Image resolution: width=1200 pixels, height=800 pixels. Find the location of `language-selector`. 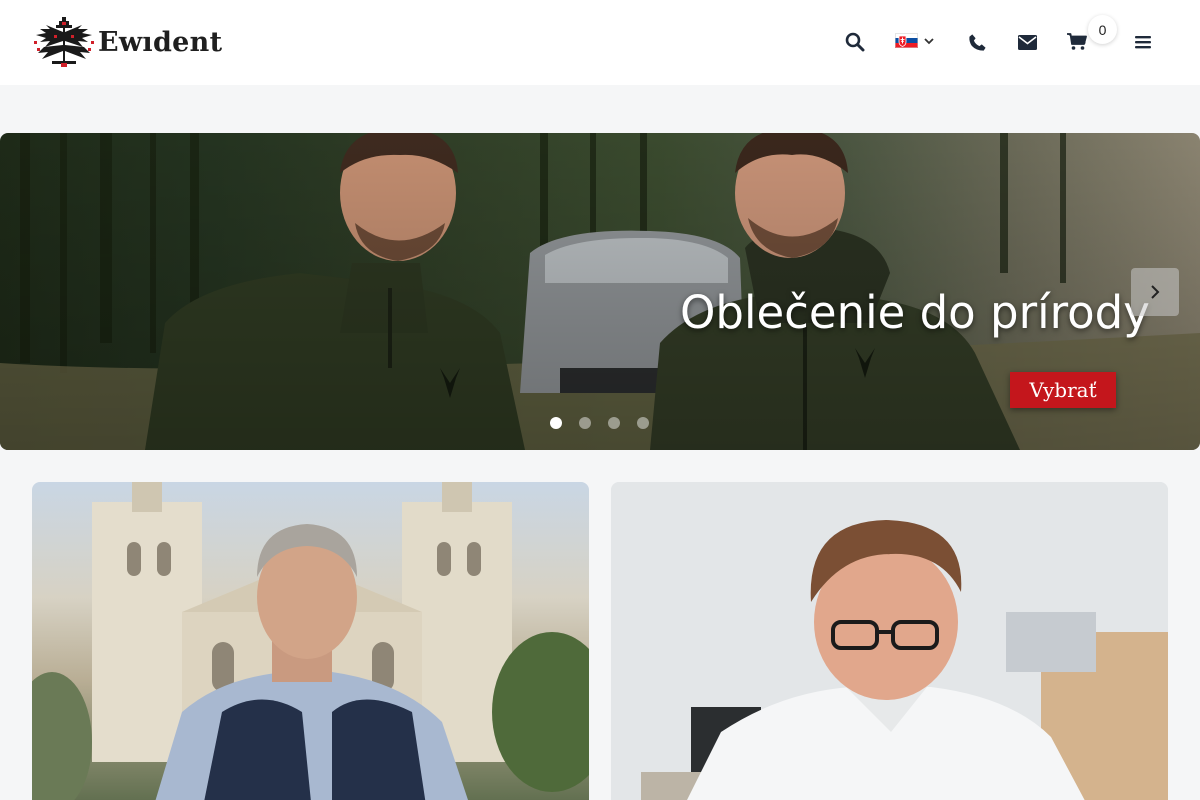

language-selector is located at coordinates (914, 40).